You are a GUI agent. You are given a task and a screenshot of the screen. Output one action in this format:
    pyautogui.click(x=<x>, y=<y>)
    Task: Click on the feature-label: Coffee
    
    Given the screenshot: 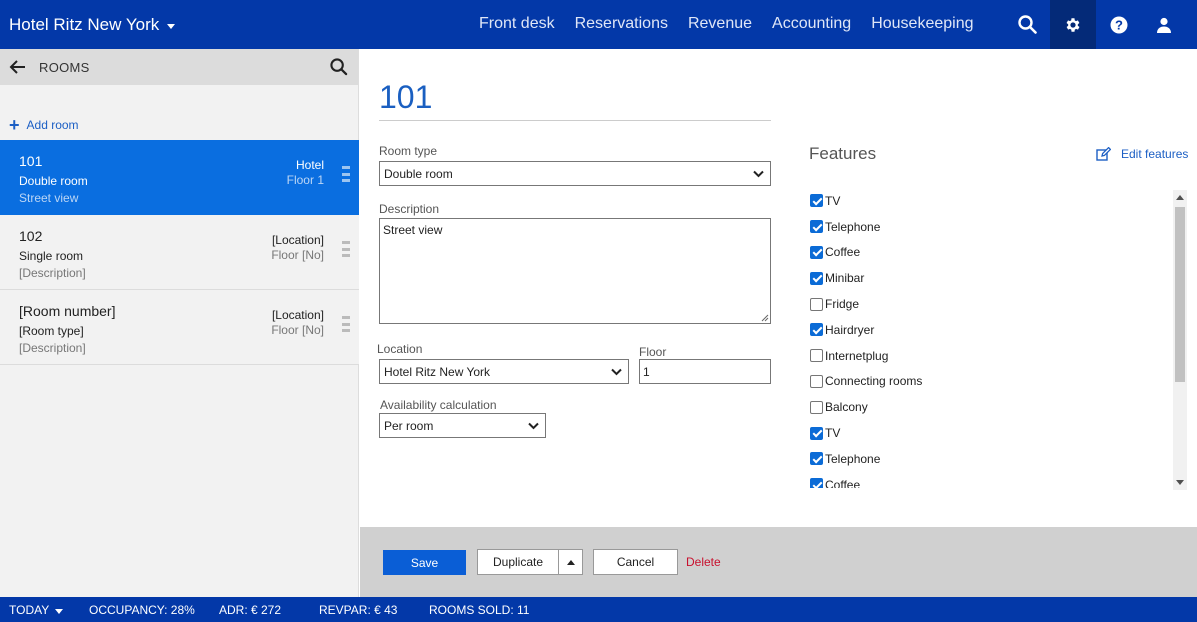 What is the action you would take?
    pyautogui.click(x=843, y=252)
    